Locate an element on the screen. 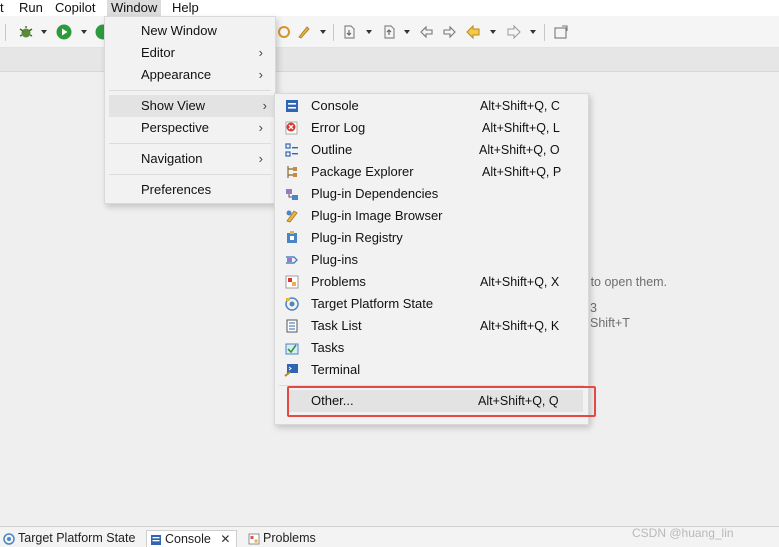 This screenshot has width=779, height=547. tasks-icon is located at coordinates (292, 349).